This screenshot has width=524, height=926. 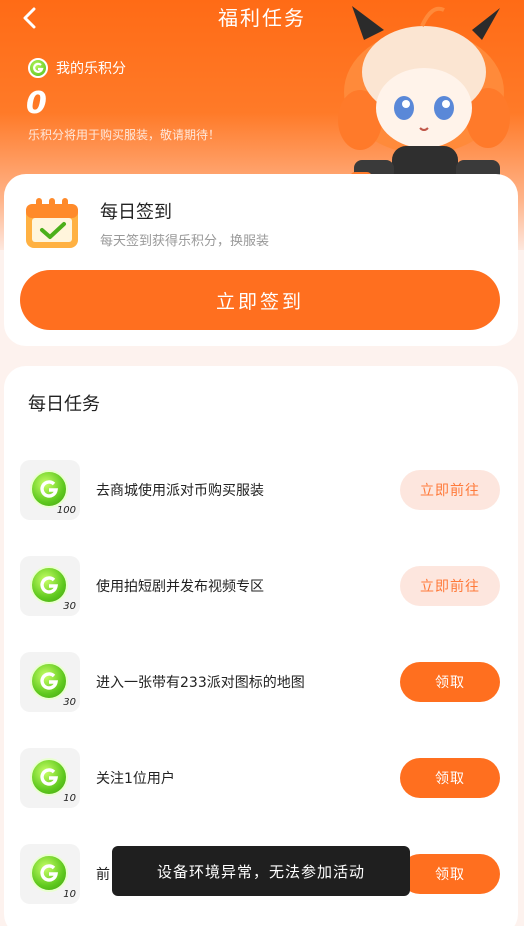 I want to click on points-value: 0, so click(x=36, y=103).